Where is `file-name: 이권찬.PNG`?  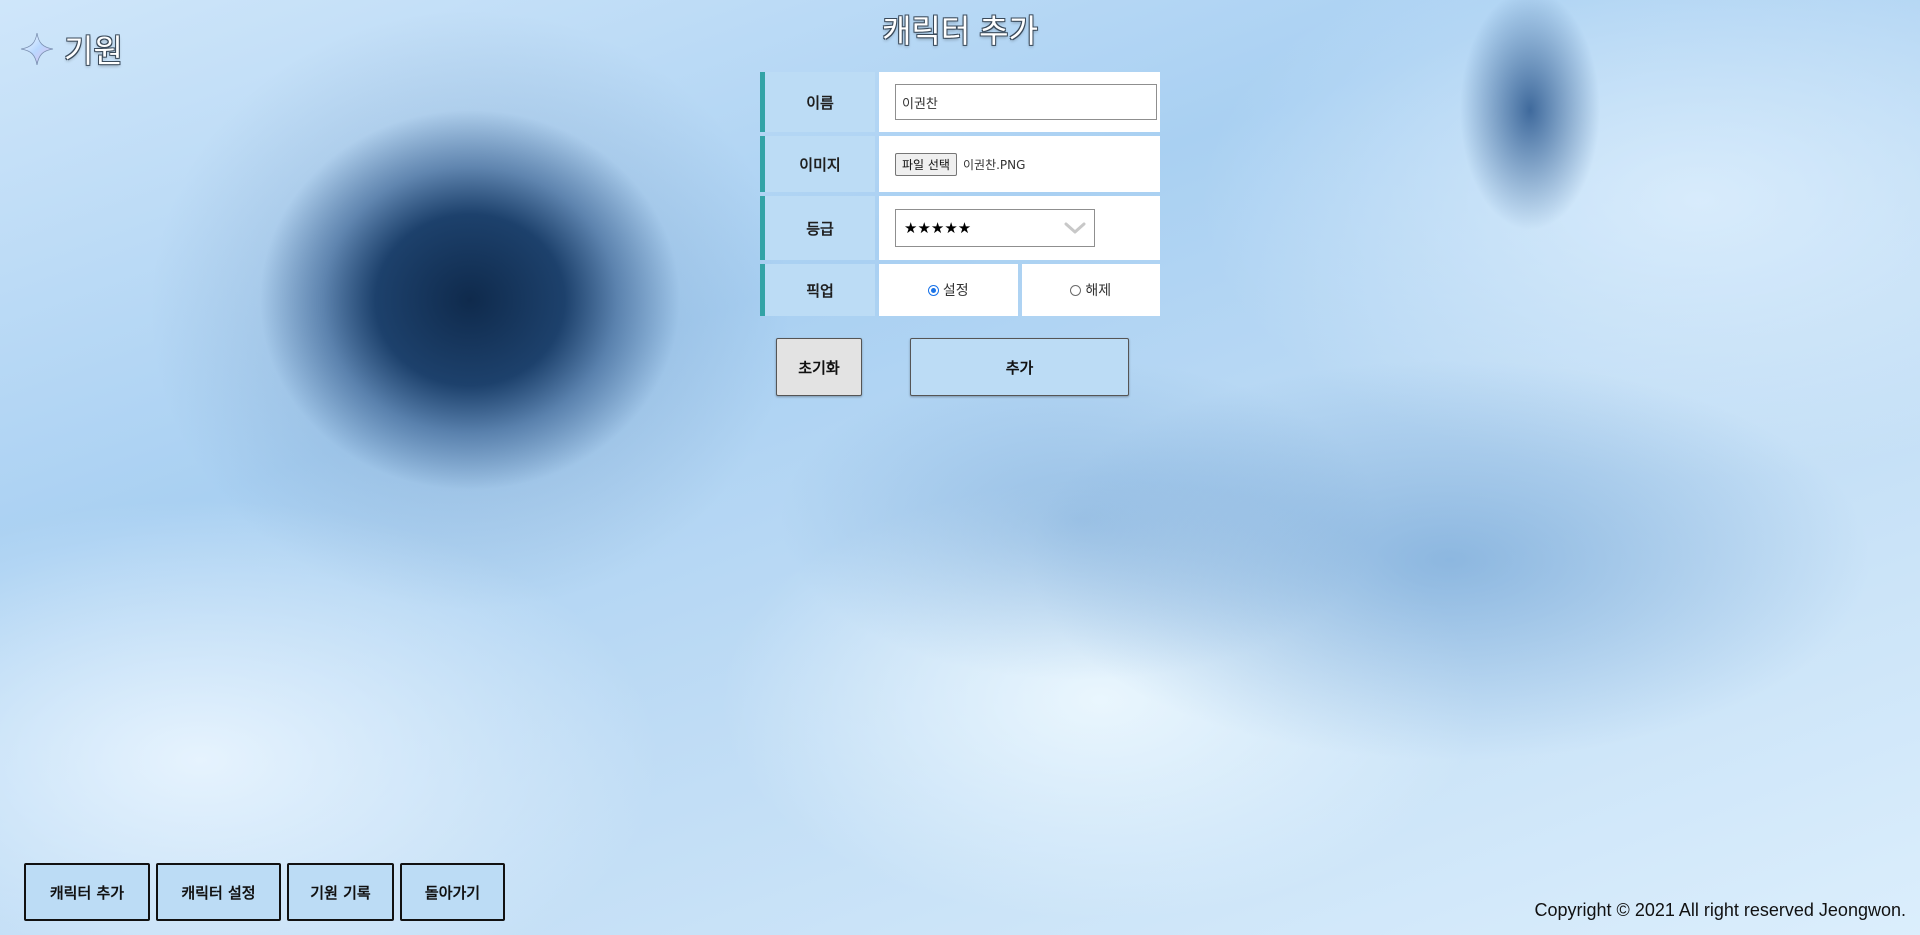
file-name: 이권찬.PNG is located at coordinates (994, 164).